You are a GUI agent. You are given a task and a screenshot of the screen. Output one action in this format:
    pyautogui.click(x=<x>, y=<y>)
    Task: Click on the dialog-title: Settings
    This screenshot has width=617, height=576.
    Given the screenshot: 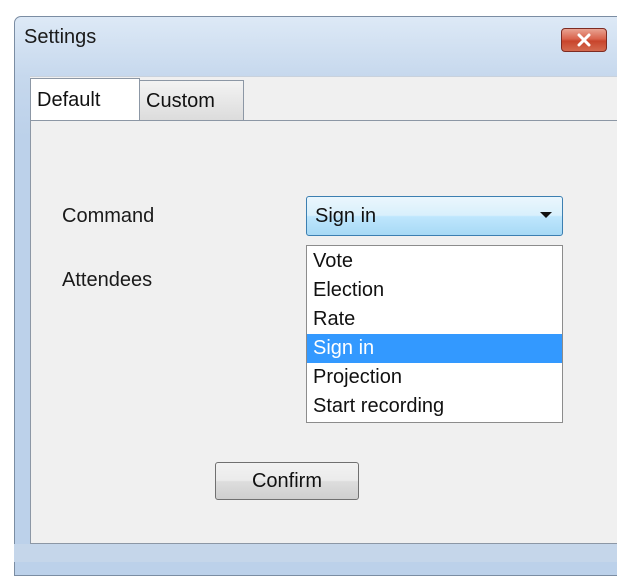 What is the action you would take?
    pyautogui.click(x=60, y=37)
    